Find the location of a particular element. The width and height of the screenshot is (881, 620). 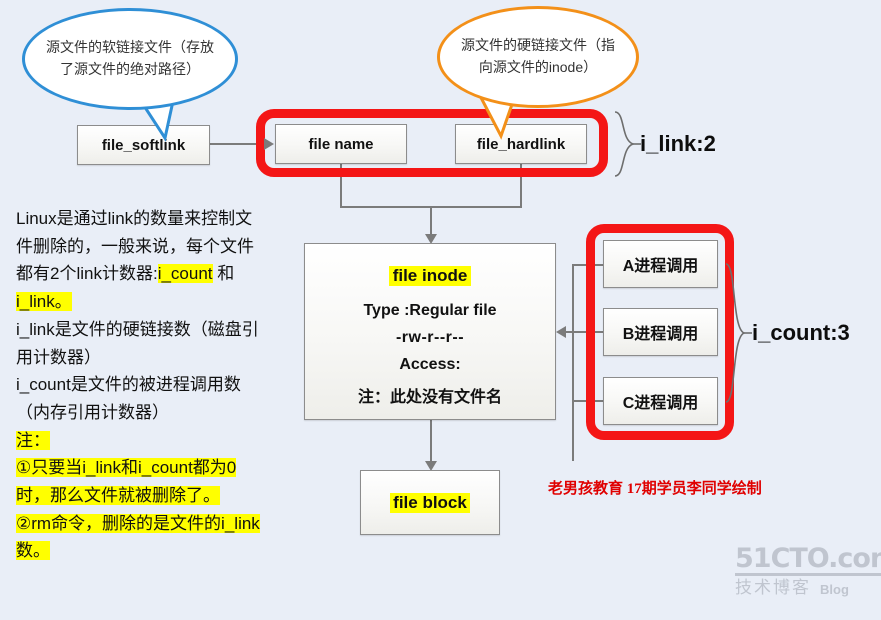

inode-perm-line: -rw-r--r-- is located at coordinates (430, 337).